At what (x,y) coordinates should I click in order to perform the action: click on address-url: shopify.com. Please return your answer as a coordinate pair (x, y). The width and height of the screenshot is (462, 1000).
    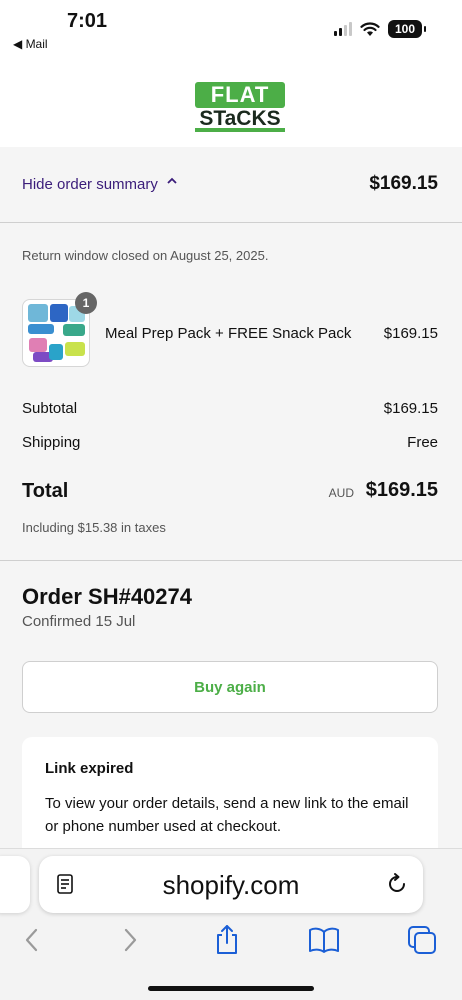
    Looking at the image, I should click on (231, 885).